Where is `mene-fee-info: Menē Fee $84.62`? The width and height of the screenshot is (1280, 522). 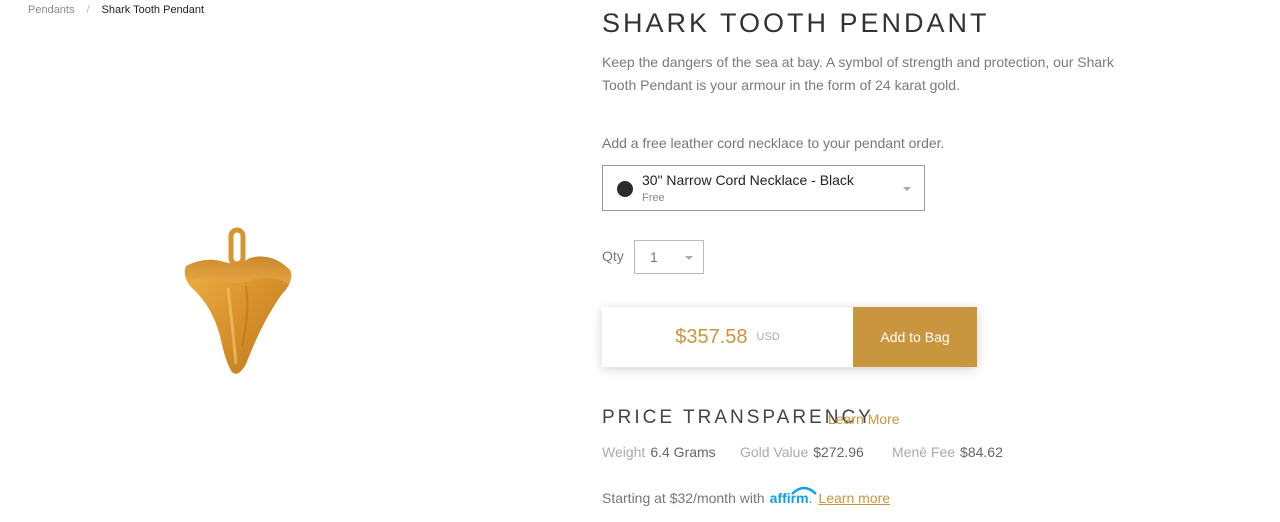
mene-fee-info: Menē Fee $84.62 is located at coordinates (947, 452).